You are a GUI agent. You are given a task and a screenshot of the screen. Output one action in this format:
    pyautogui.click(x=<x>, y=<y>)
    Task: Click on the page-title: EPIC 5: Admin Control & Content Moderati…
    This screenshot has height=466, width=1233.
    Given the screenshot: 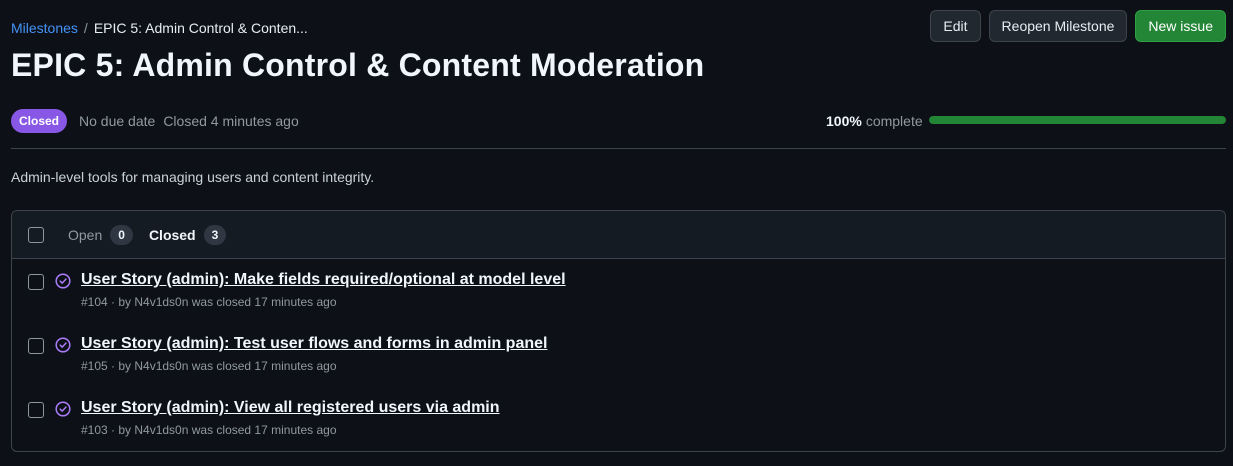 What is the action you would take?
    pyautogui.click(x=358, y=65)
    